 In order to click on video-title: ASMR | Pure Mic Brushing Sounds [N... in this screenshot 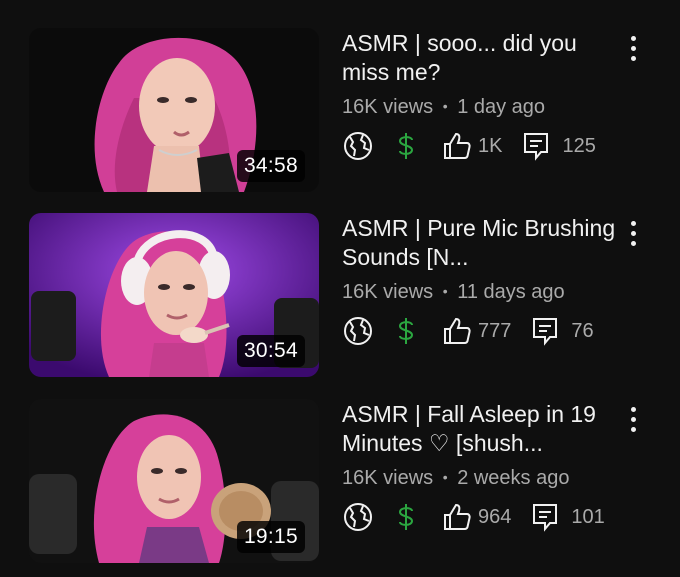, I will do `click(481, 243)`.